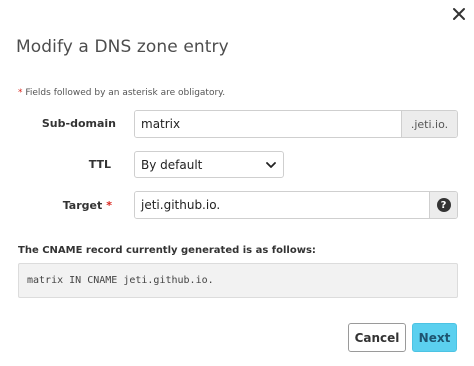  What do you see at coordinates (271, 165) in the screenshot?
I see `chevron-down-icon` at bounding box center [271, 165].